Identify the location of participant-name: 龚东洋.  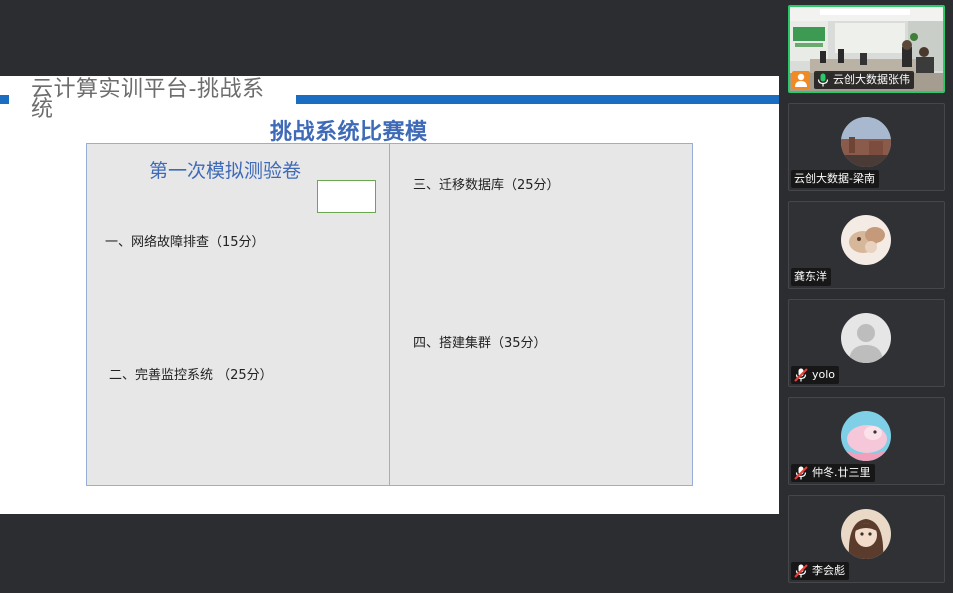
(810, 276).